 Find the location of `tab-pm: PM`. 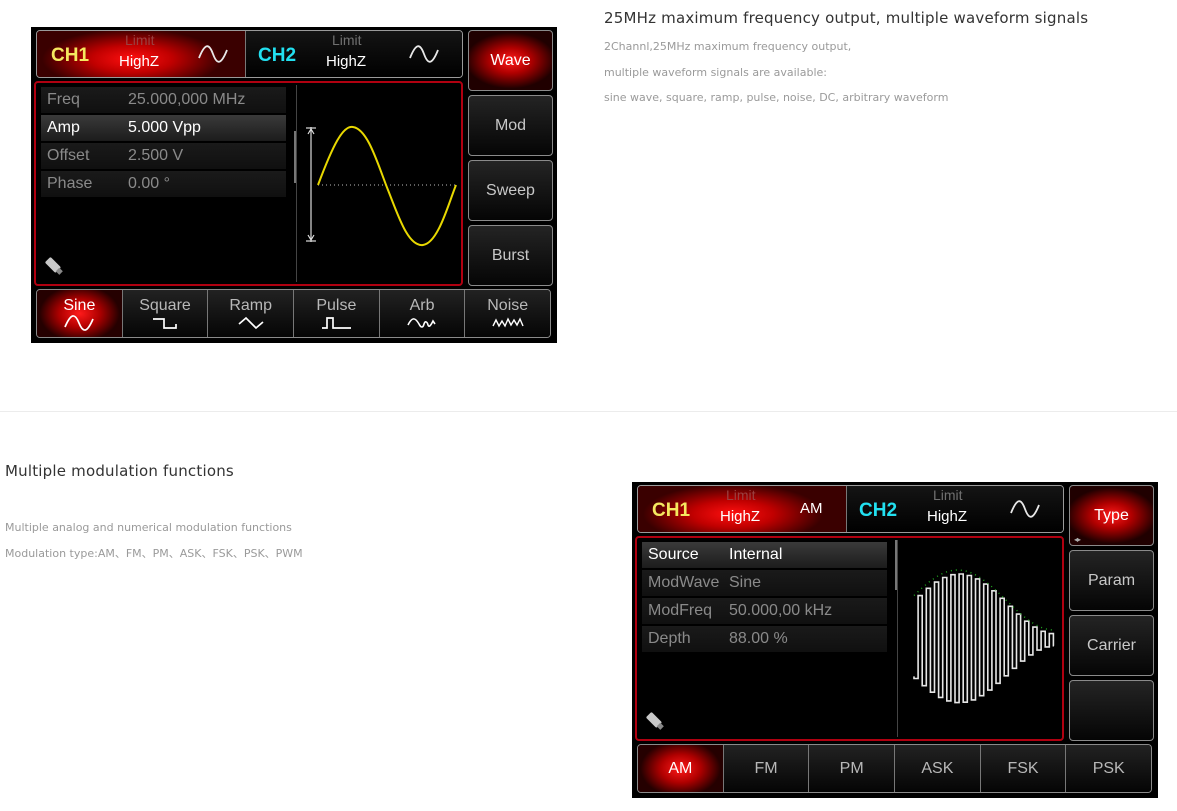

tab-pm: PM is located at coordinates (852, 768).